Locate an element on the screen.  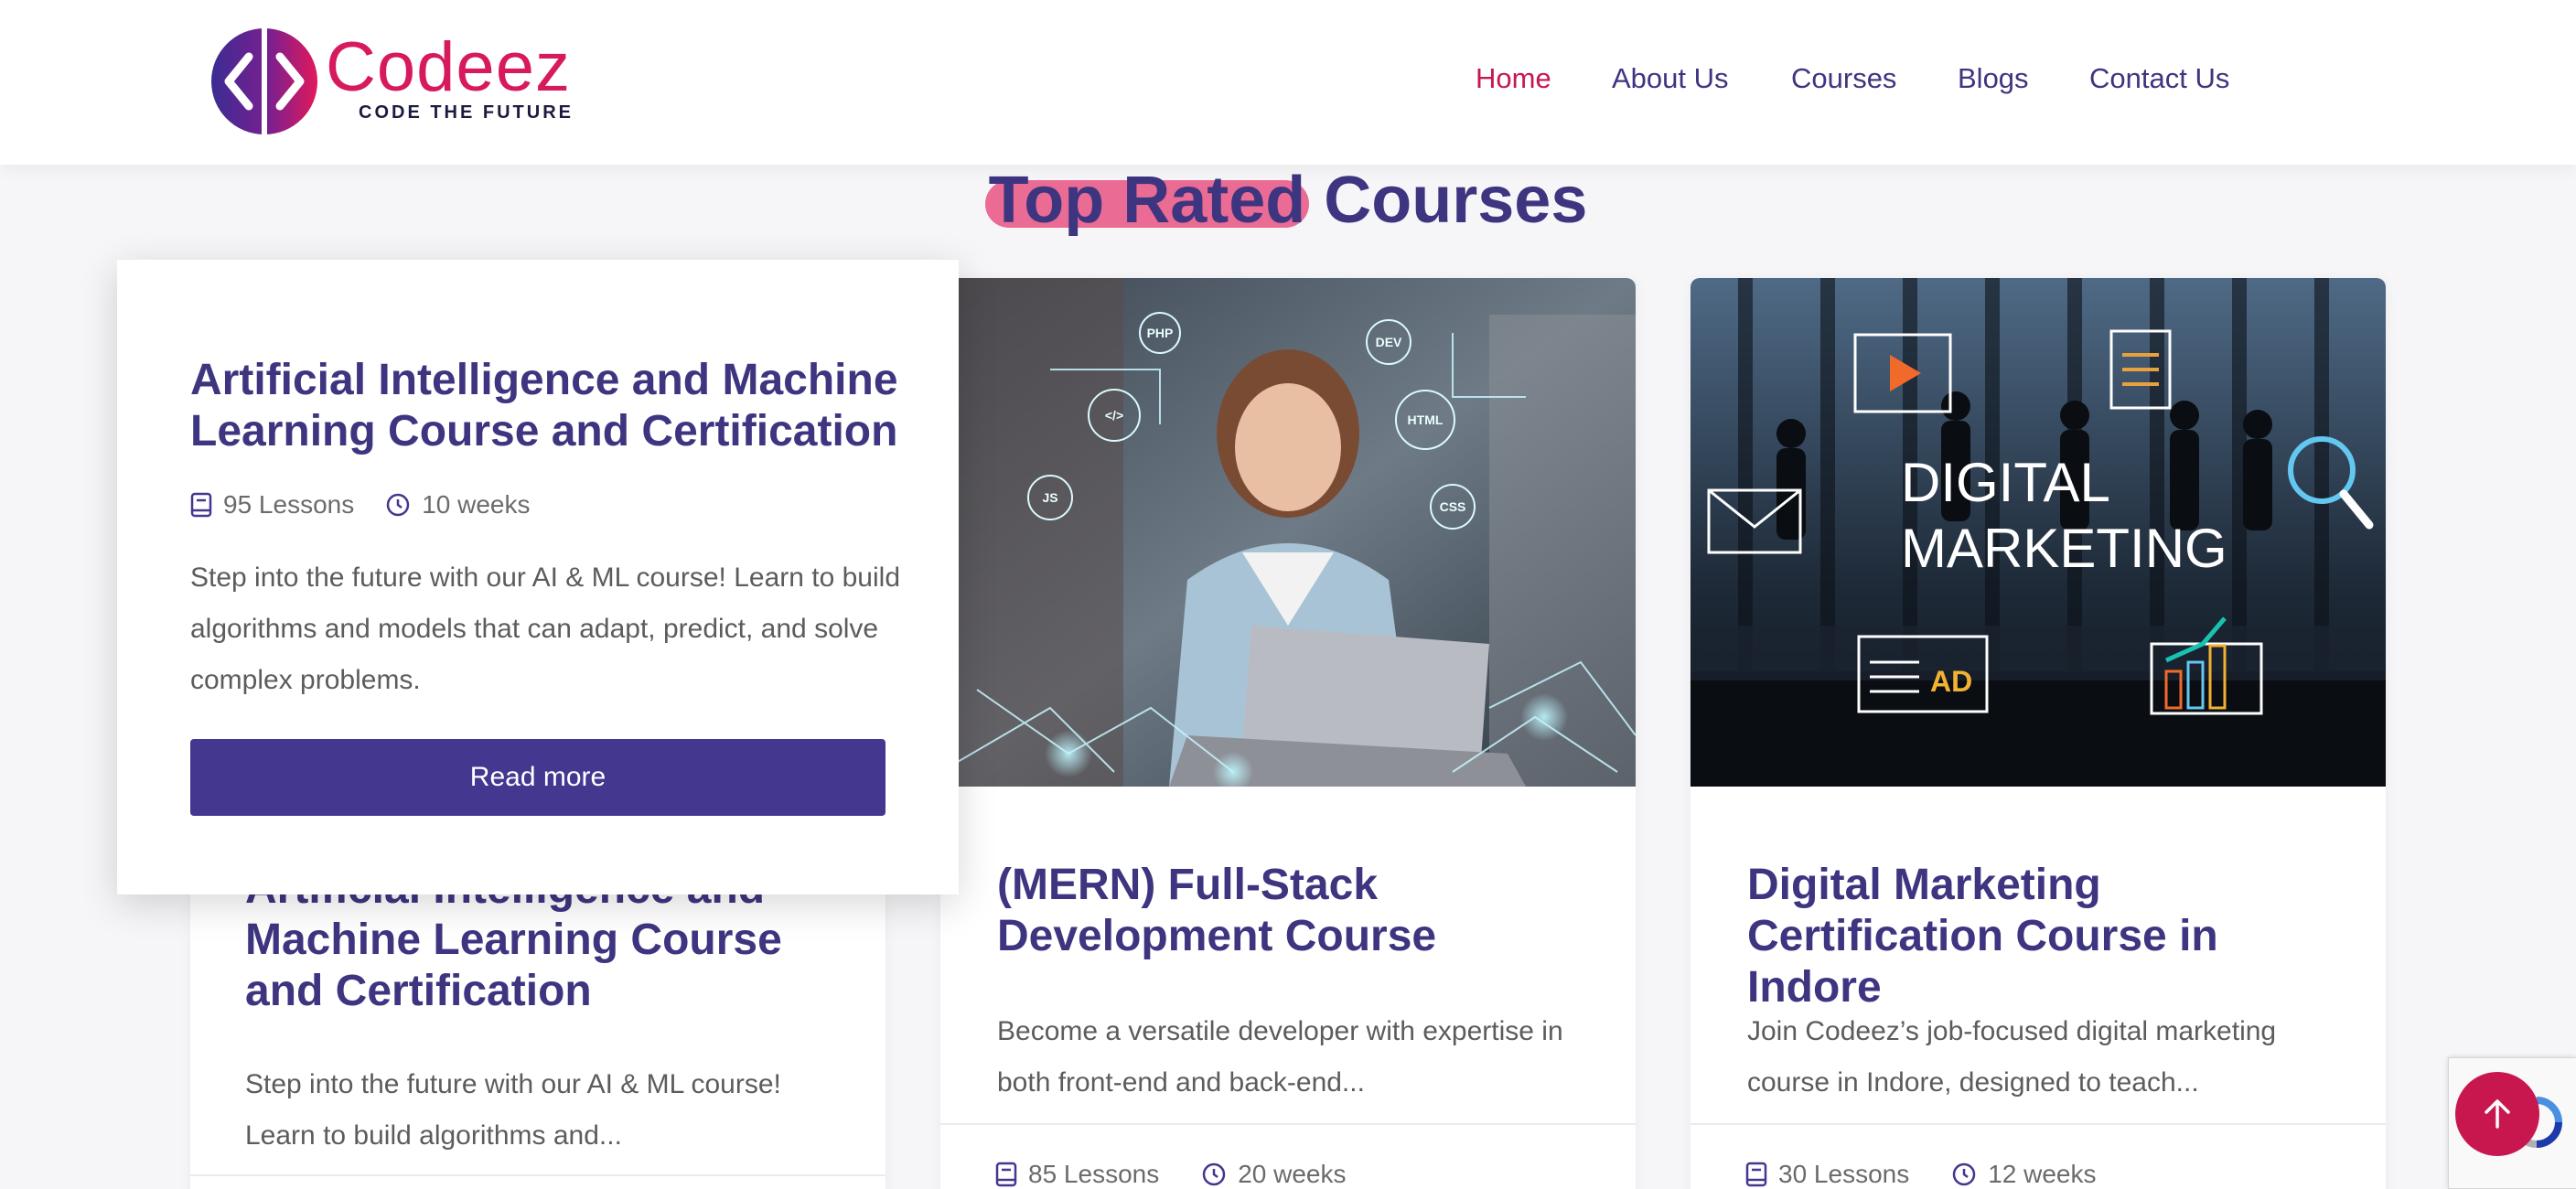
tech-label-code: </> is located at coordinates (1114, 415).